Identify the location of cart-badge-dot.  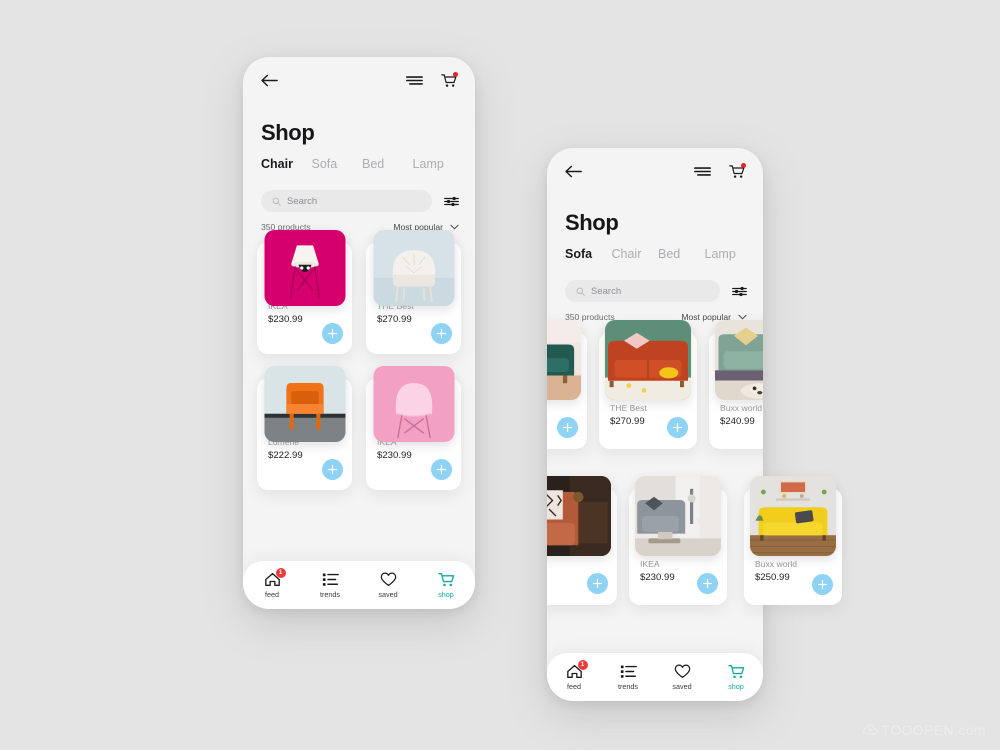
(455, 74).